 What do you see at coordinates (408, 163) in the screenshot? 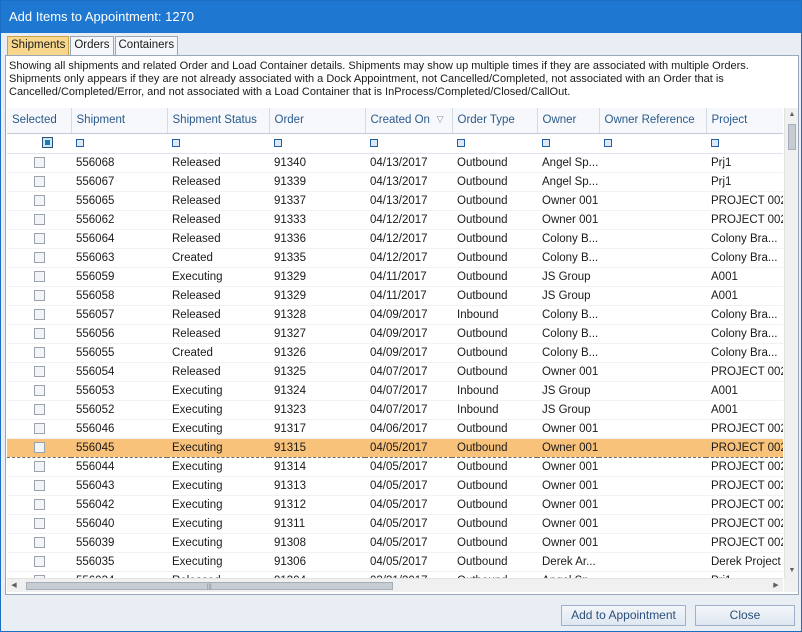
I see `table-cell: 04/13/2017` at bounding box center [408, 163].